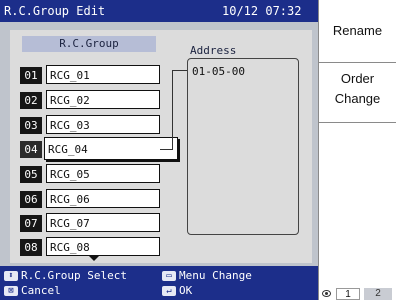 The width and height of the screenshot is (396, 301). Describe the element at coordinates (169, 290) in the screenshot. I see `enter-icon: ↵` at that location.